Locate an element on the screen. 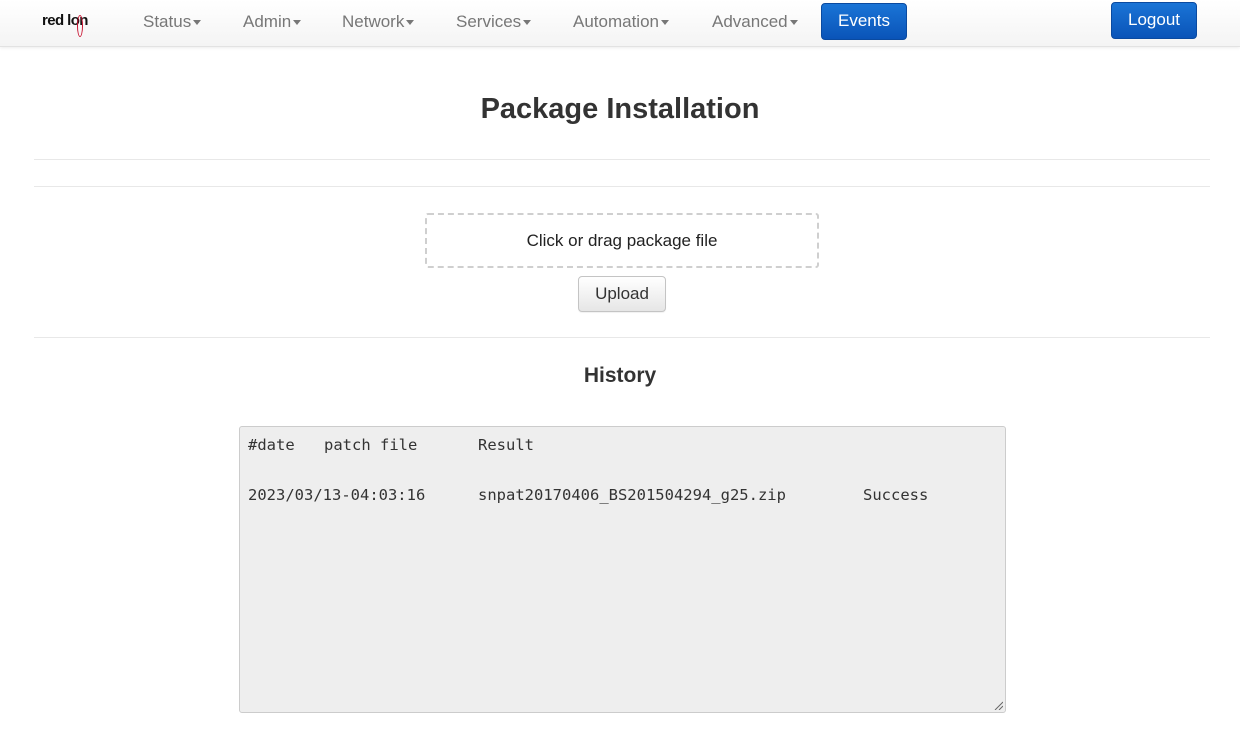 The width and height of the screenshot is (1240, 737). events-button: Events is located at coordinates (864, 21).